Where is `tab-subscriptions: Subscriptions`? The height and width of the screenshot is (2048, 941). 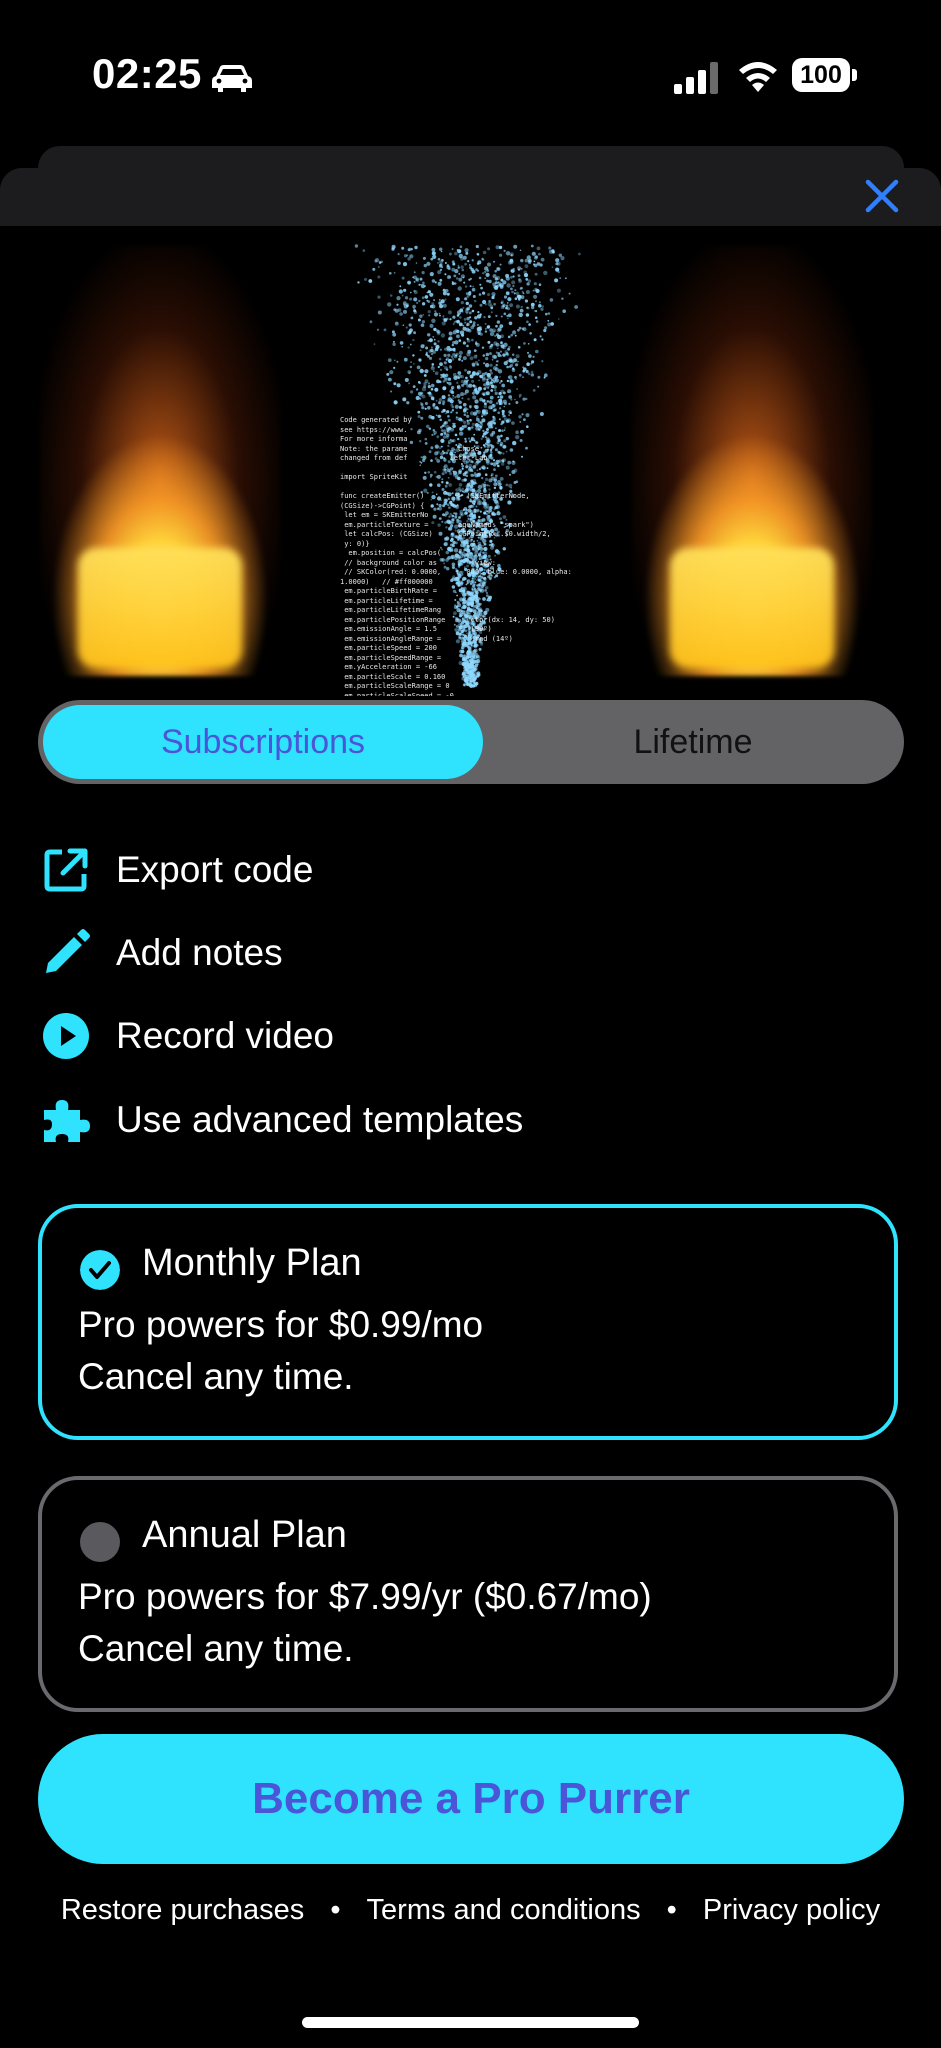
tab-subscriptions: Subscriptions is located at coordinates (263, 742).